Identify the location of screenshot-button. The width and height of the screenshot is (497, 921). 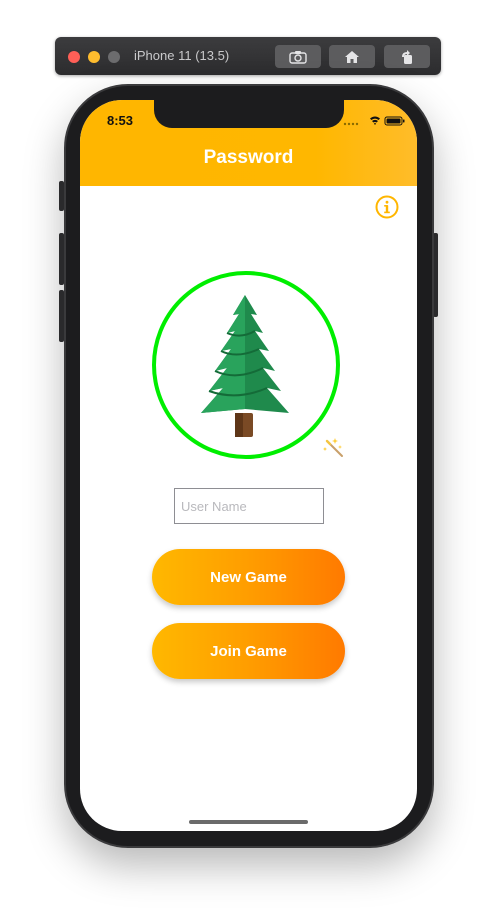
(298, 56).